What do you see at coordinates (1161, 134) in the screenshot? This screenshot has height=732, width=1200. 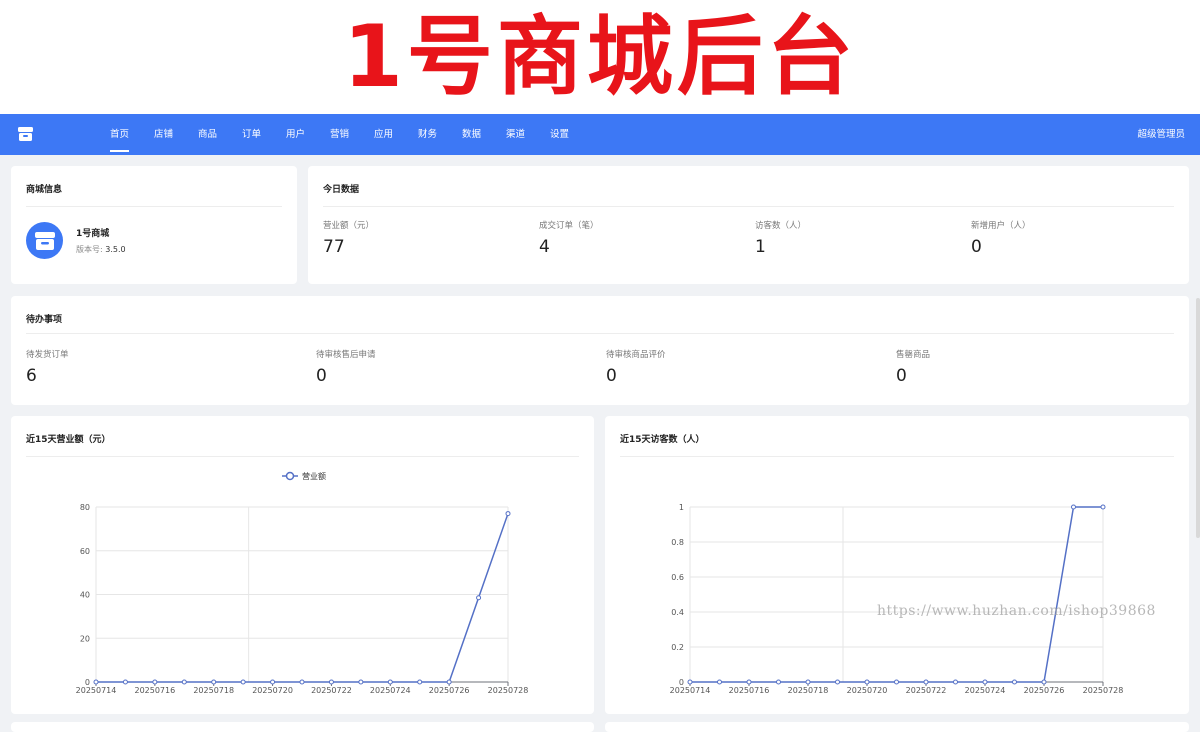 I see `admin-user-menu: 超级管理员` at bounding box center [1161, 134].